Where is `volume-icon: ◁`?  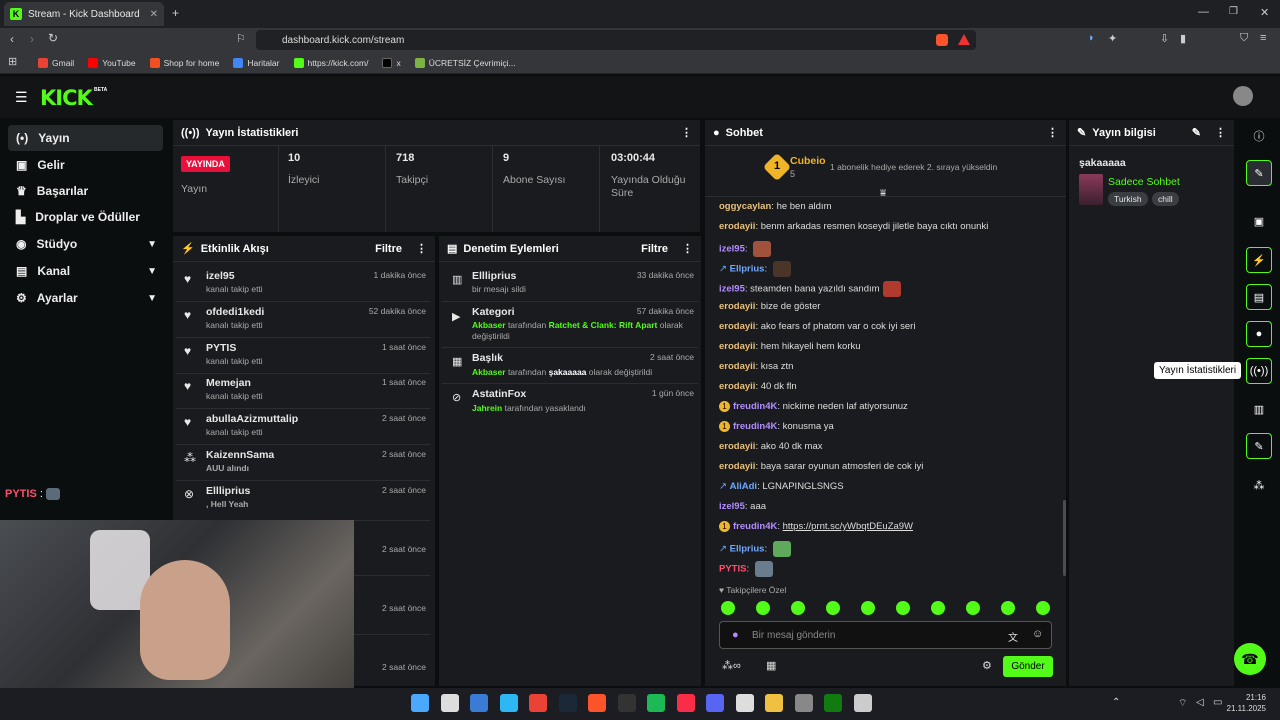 volume-icon: ◁ is located at coordinates (1200, 702).